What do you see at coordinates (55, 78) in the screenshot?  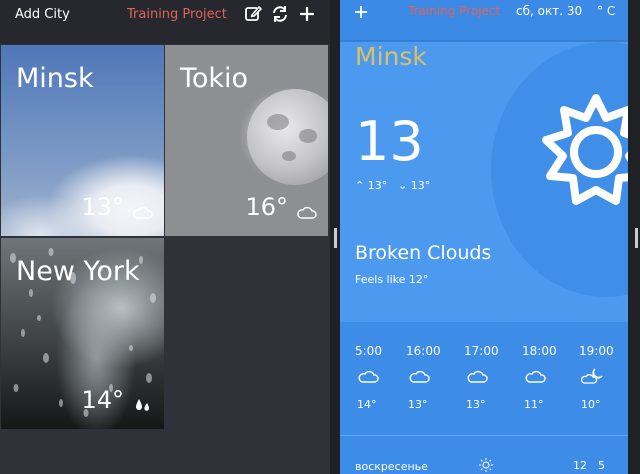 I see `city-tile-name: Minsk` at bounding box center [55, 78].